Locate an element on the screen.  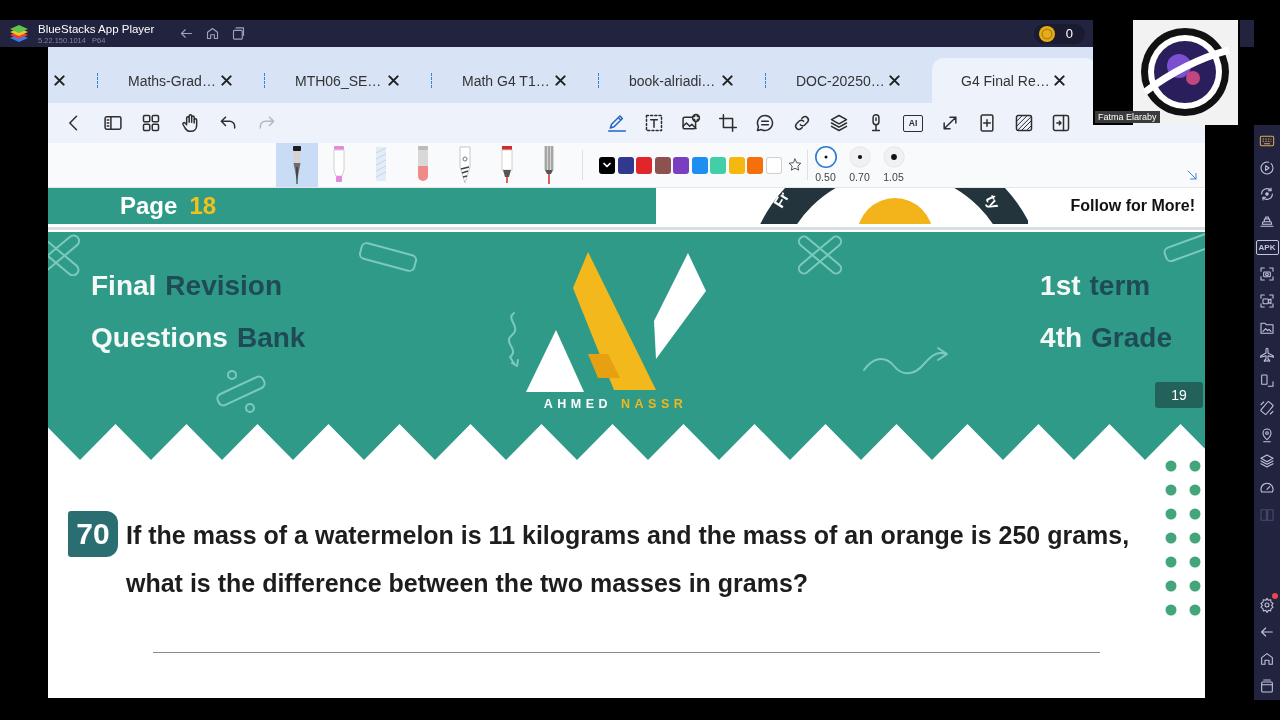
hand-icon is located at coordinates (189, 123).